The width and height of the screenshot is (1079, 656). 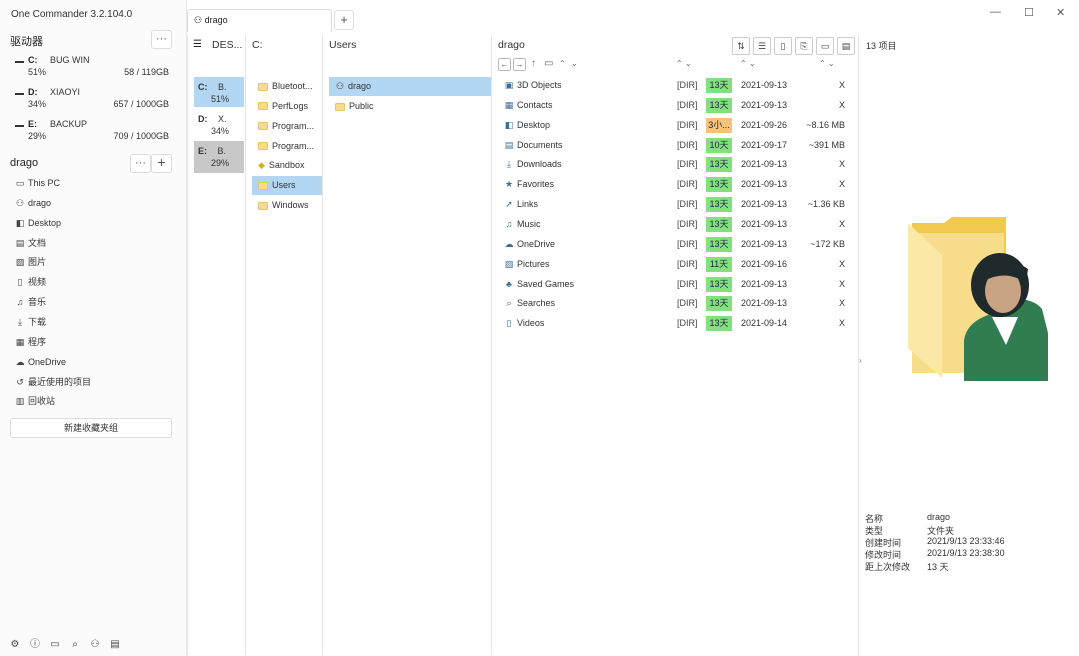 What do you see at coordinates (764, 124) in the screenshot?
I see `item-date: 2021-09-26` at bounding box center [764, 124].